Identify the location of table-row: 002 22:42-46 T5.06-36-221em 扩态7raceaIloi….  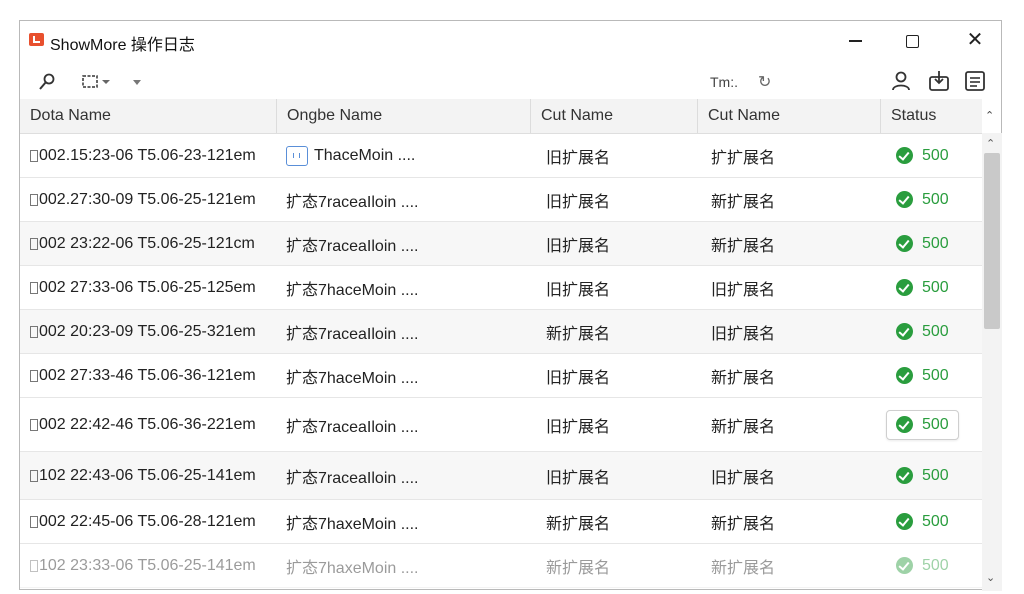
(501, 425).